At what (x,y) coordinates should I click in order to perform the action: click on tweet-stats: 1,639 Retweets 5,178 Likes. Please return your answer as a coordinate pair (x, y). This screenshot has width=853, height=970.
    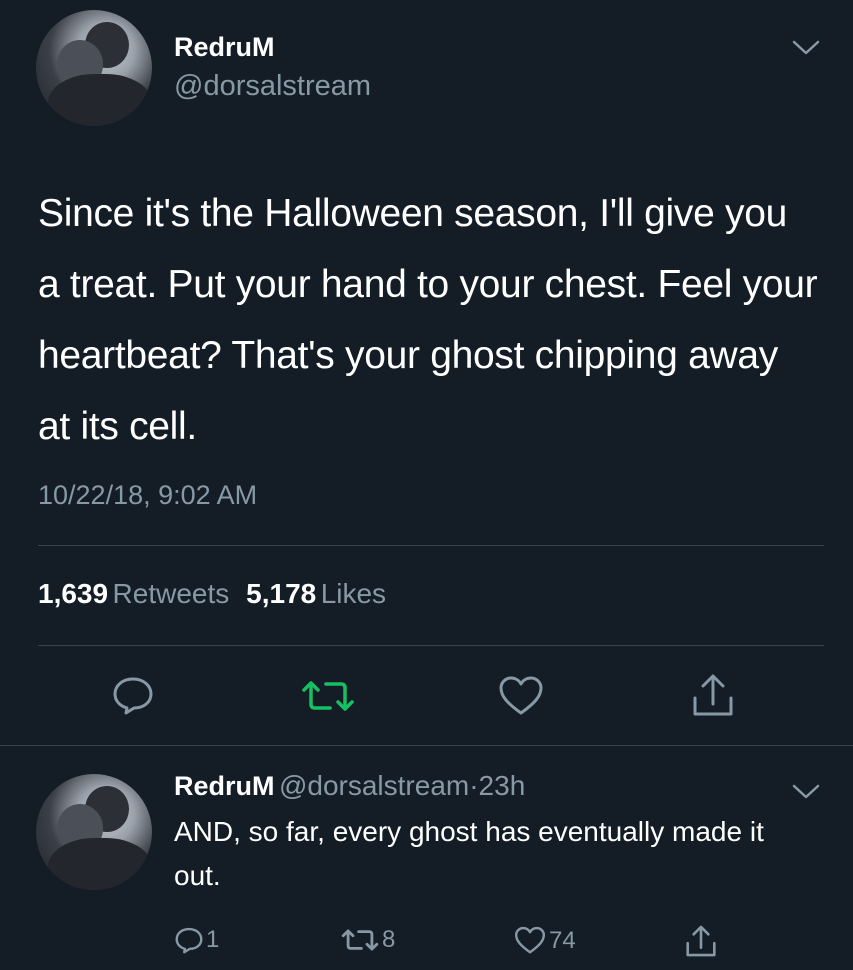
    Looking at the image, I should click on (212, 594).